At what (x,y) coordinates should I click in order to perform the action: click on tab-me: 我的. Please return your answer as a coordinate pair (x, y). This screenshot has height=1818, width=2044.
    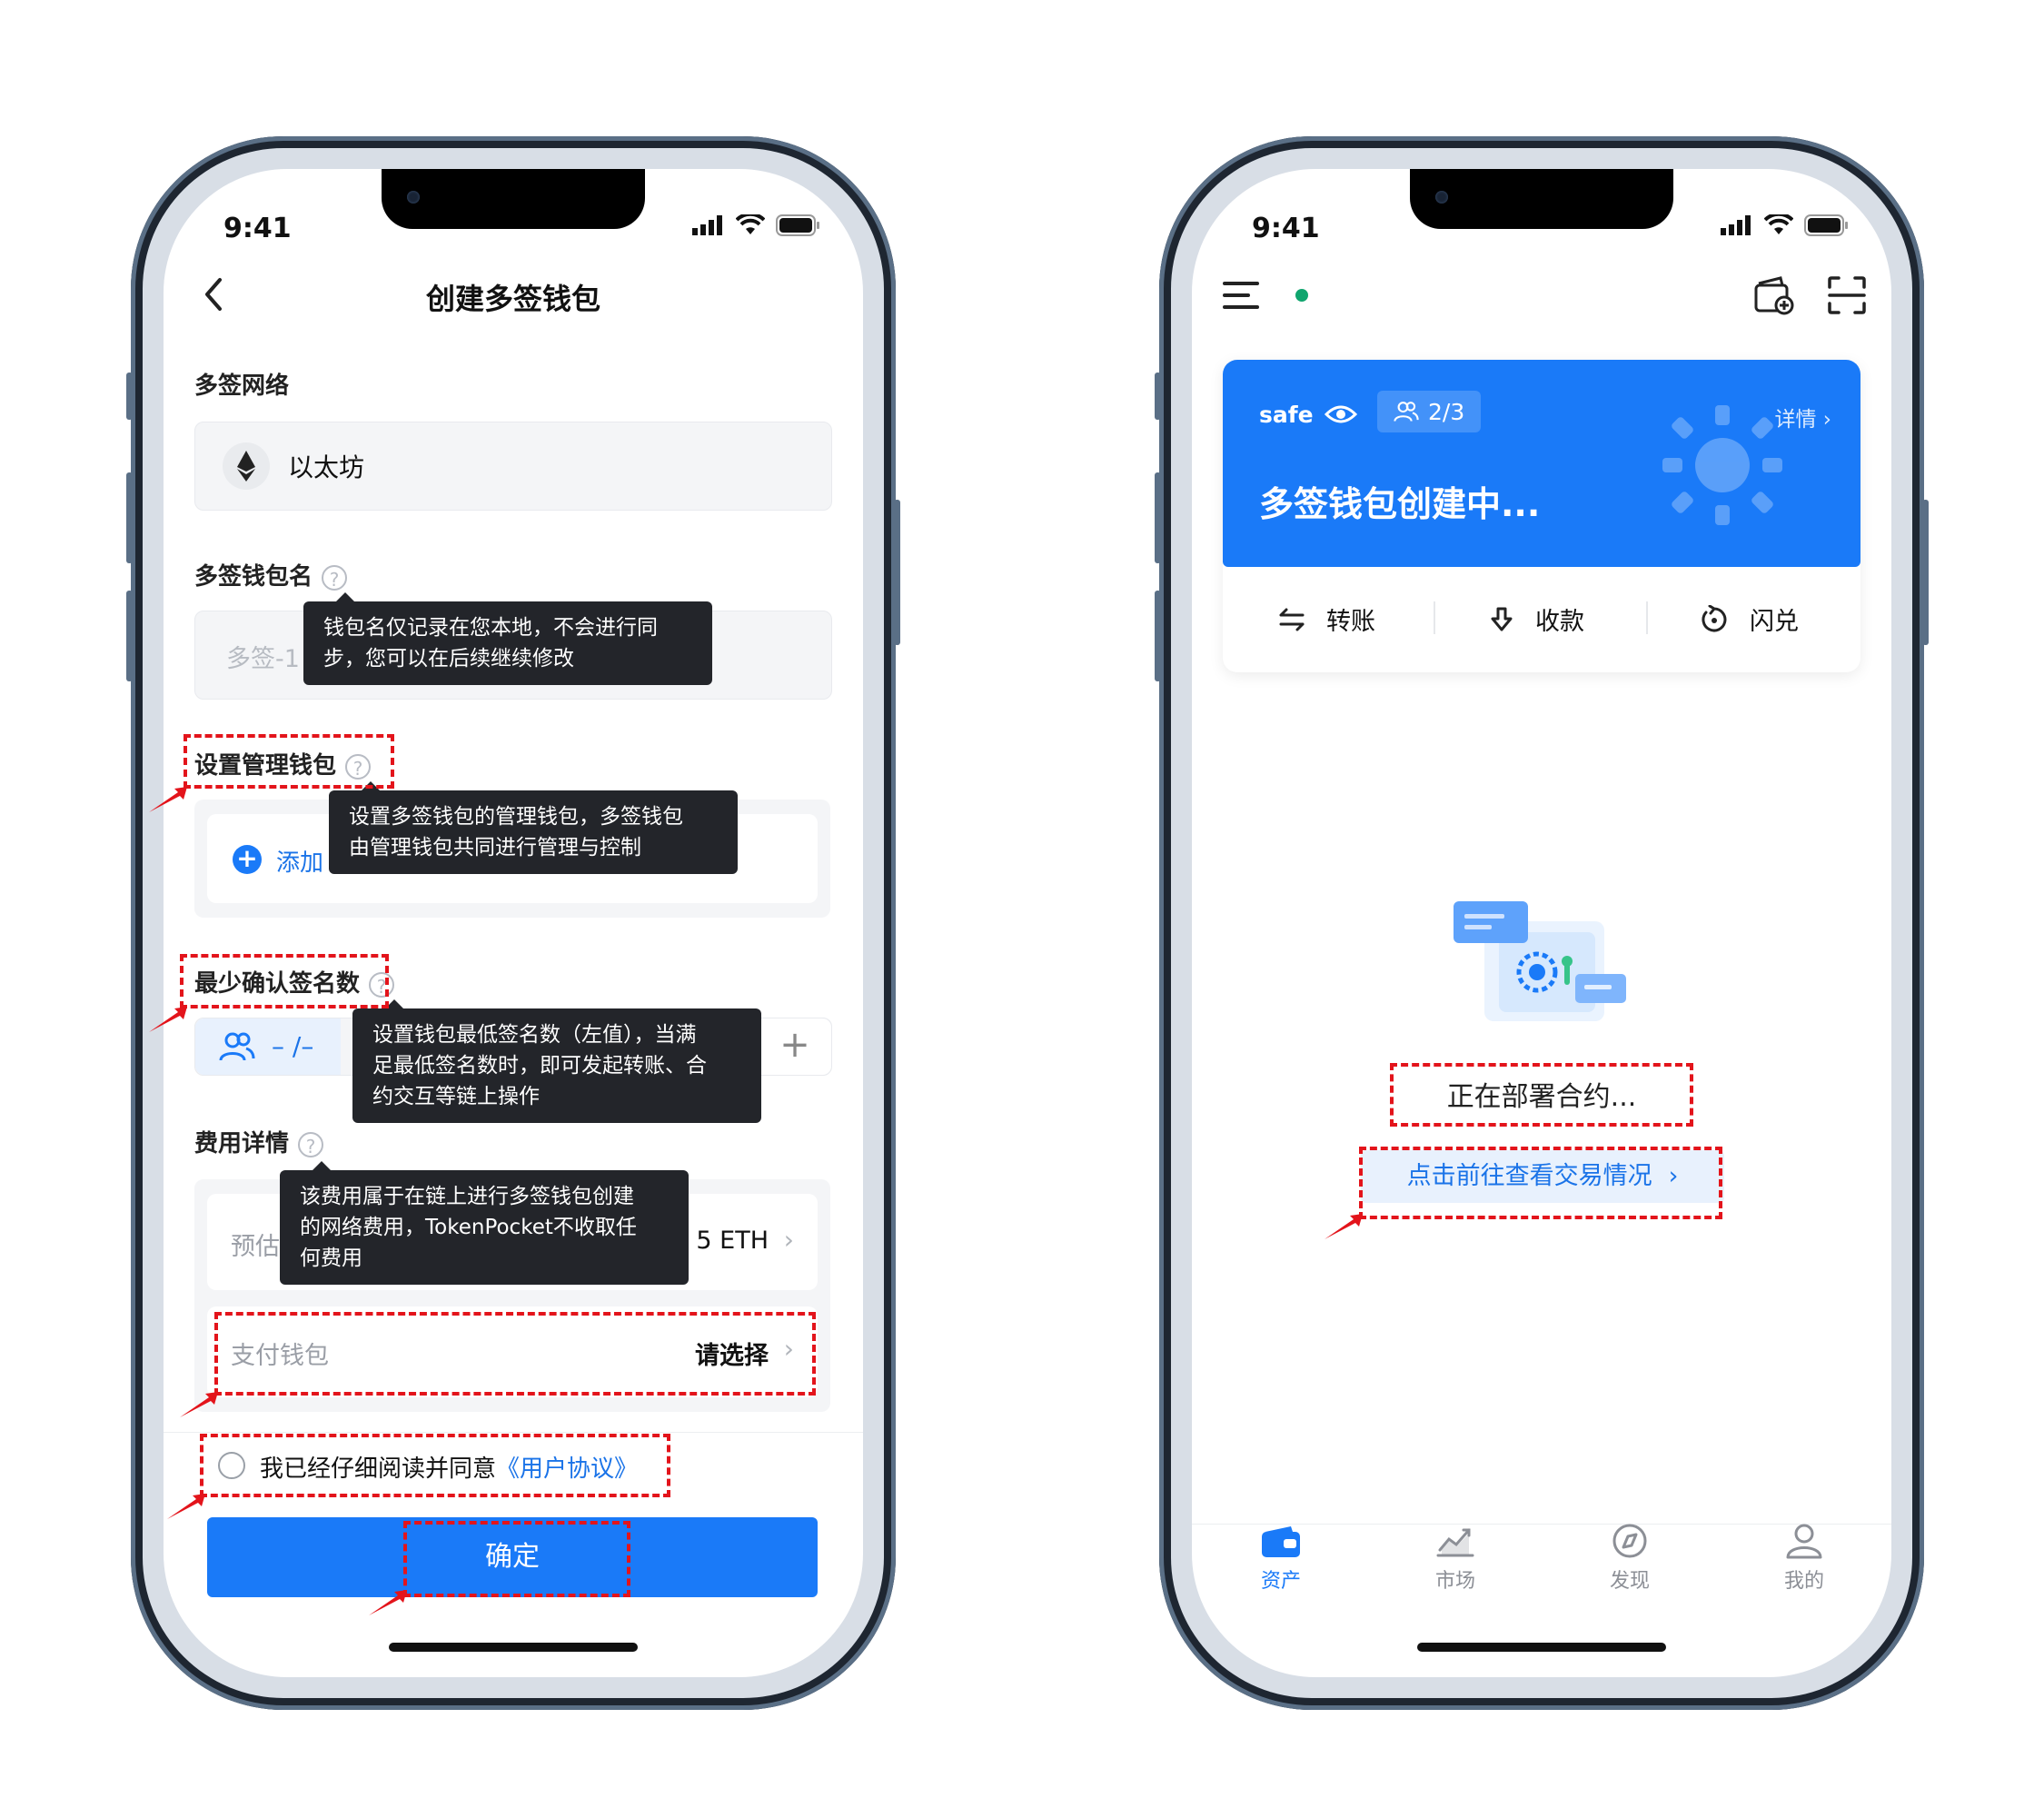
    Looking at the image, I should click on (1804, 1558).